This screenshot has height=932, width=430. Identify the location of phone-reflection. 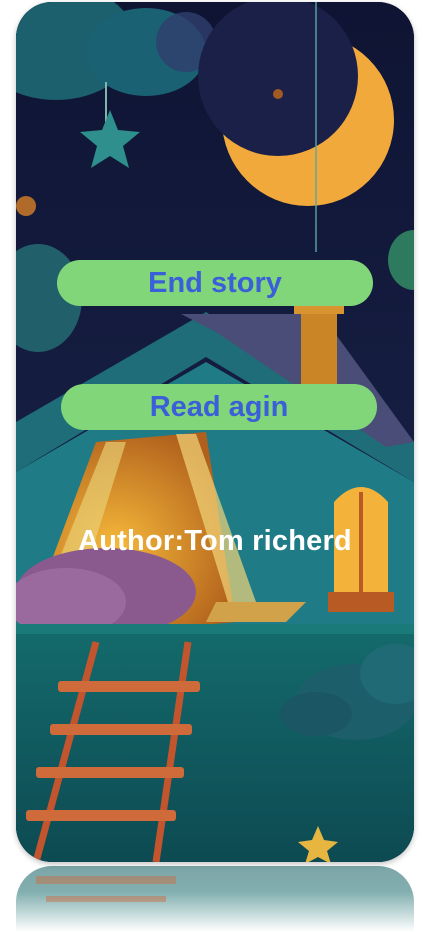
(215, 899).